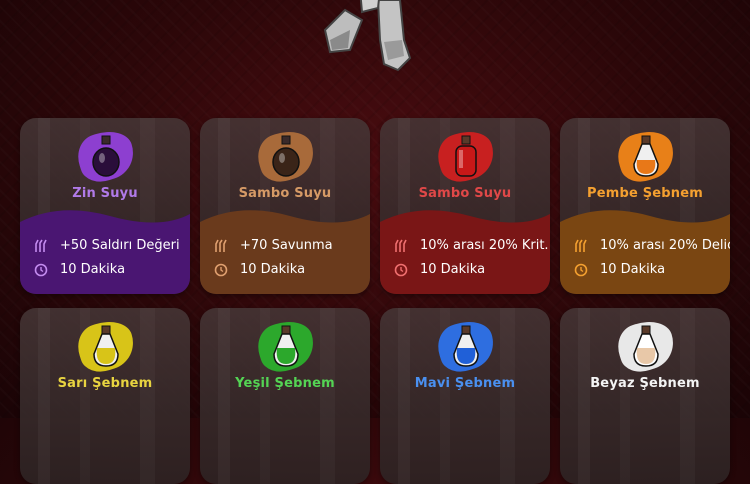  I want to click on character-legs-image, so click(367, 36).